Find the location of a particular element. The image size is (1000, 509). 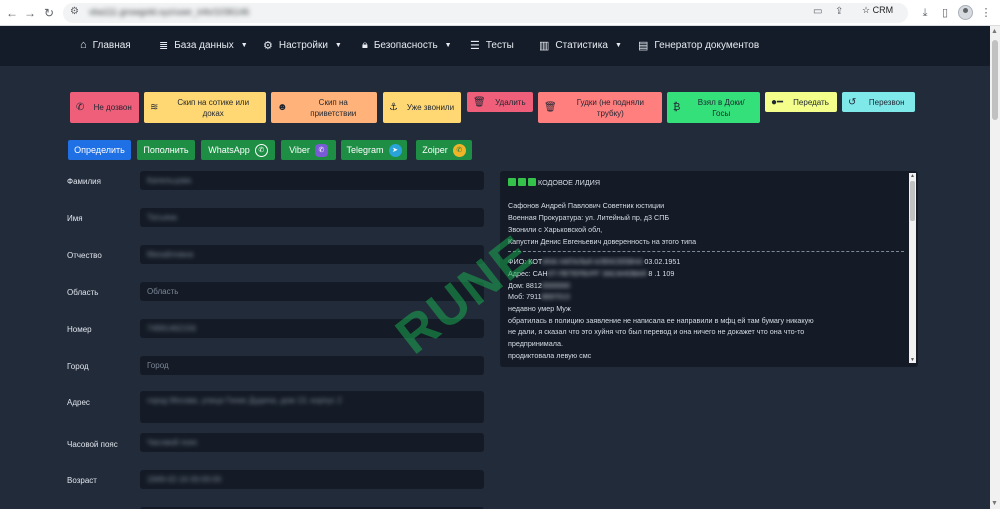

determine-button: Определить is located at coordinates (99, 150).